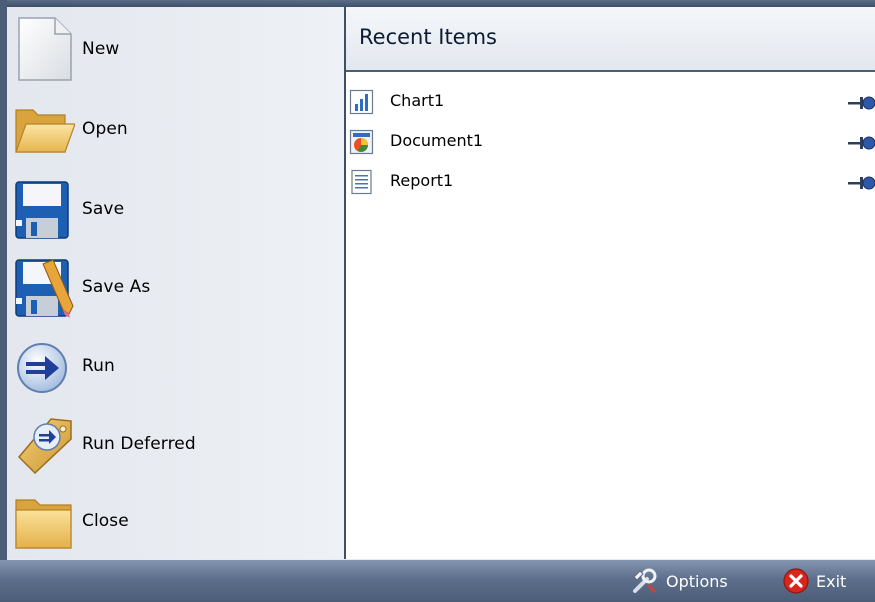  Describe the element at coordinates (645, 581) in the screenshot. I see `options-tools-icon` at that location.